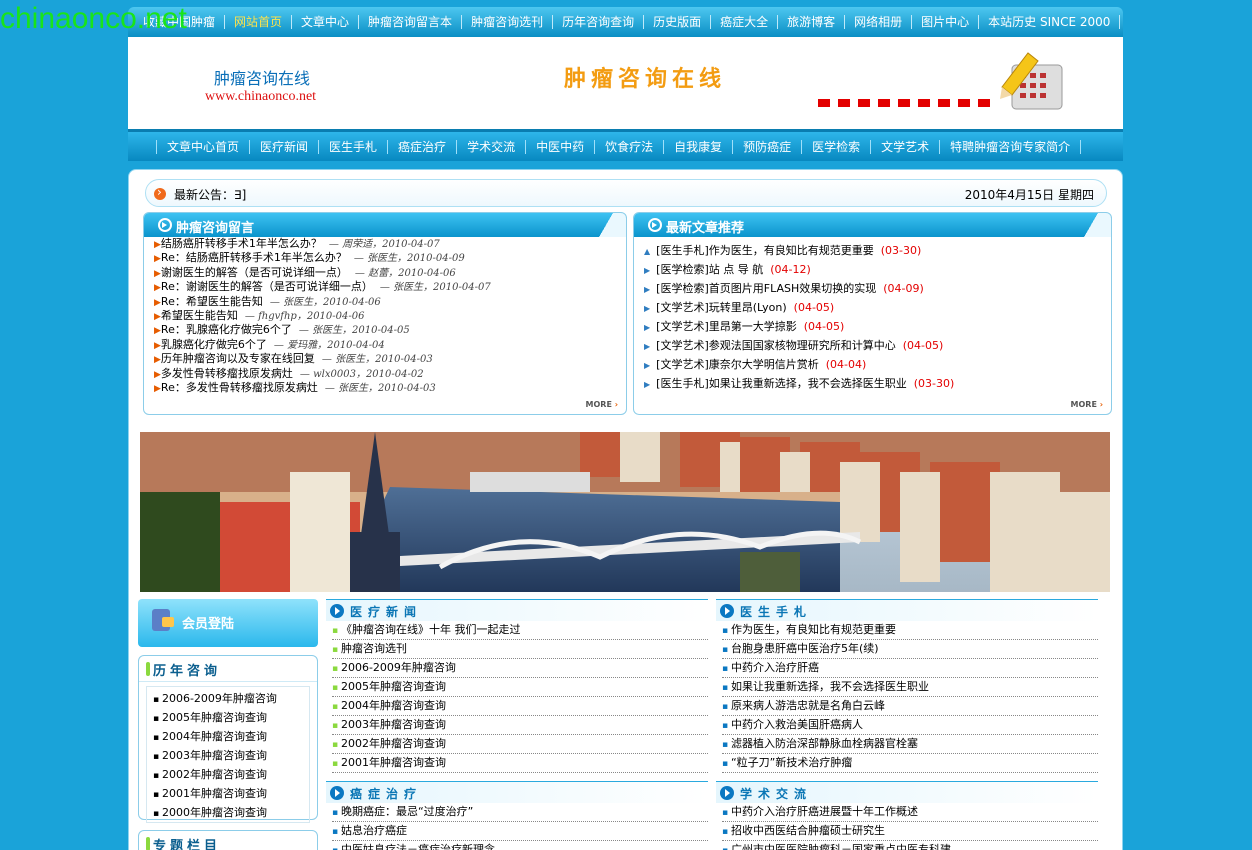 This screenshot has height=850, width=1252. What do you see at coordinates (737, 364) in the screenshot?
I see `latest-article-title: [文学艺术]康奈尔大学明信片赏析` at bounding box center [737, 364].